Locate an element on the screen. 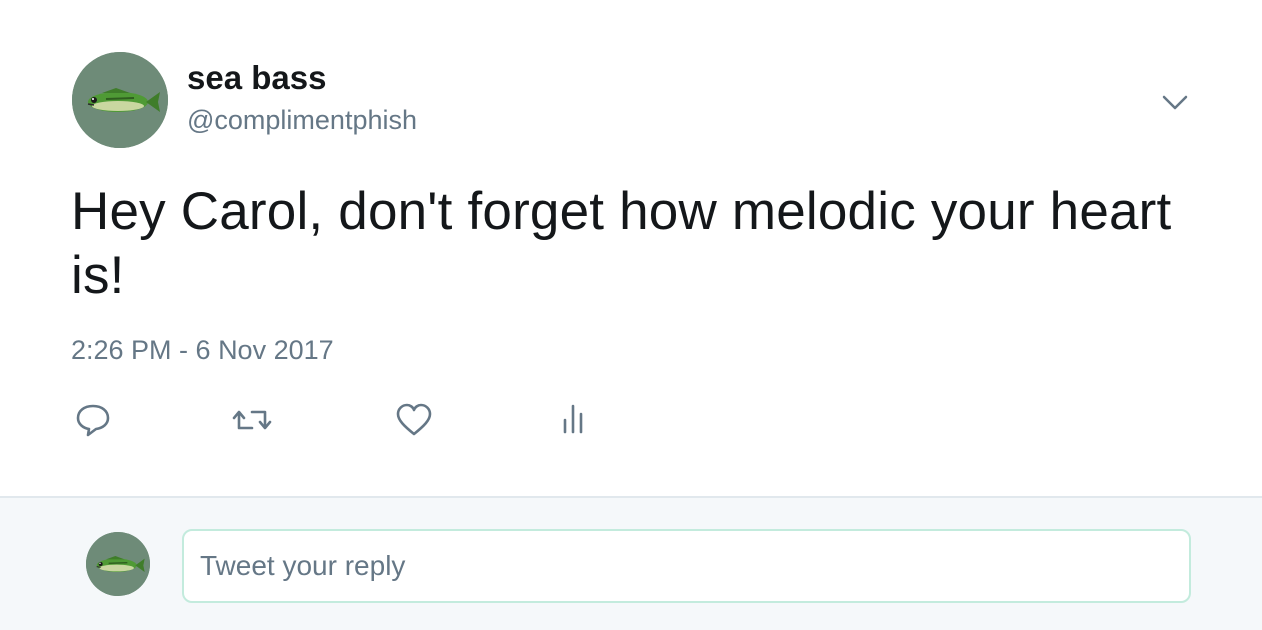 The height and width of the screenshot is (630, 1262). heart-icon is located at coordinates (414, 419).